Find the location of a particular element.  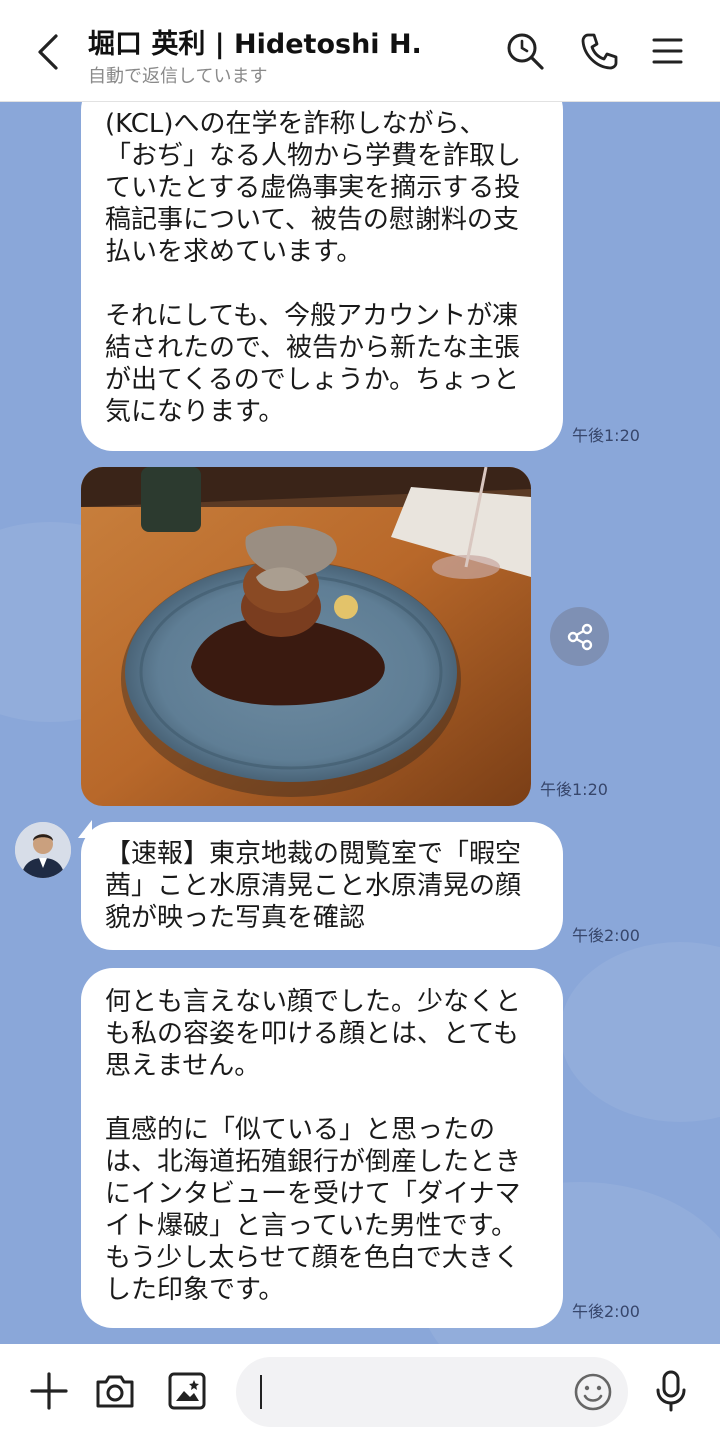

back-icon is located at coordinates (48, 52).